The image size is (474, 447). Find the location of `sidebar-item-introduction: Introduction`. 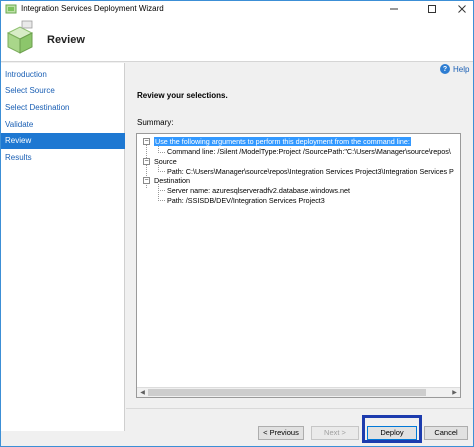

sidebar-item-introduction: Introduction is located at coordinates (63, 75).